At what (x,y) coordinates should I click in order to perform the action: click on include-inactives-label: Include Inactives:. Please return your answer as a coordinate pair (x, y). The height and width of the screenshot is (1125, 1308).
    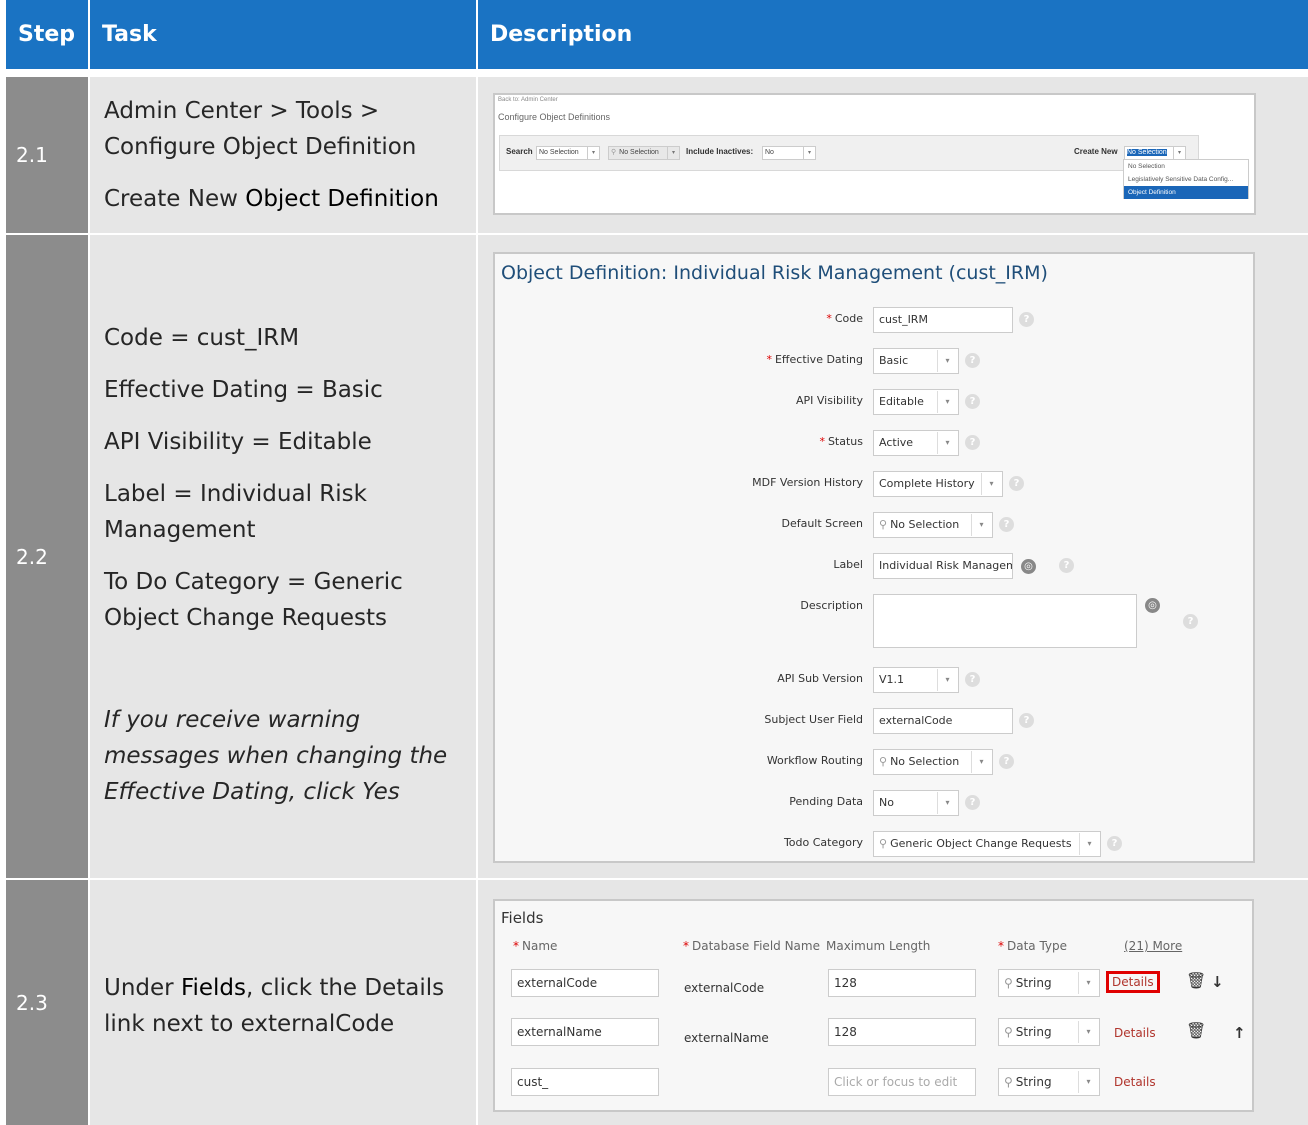
    Looking at the image, I should click on (720, 151).